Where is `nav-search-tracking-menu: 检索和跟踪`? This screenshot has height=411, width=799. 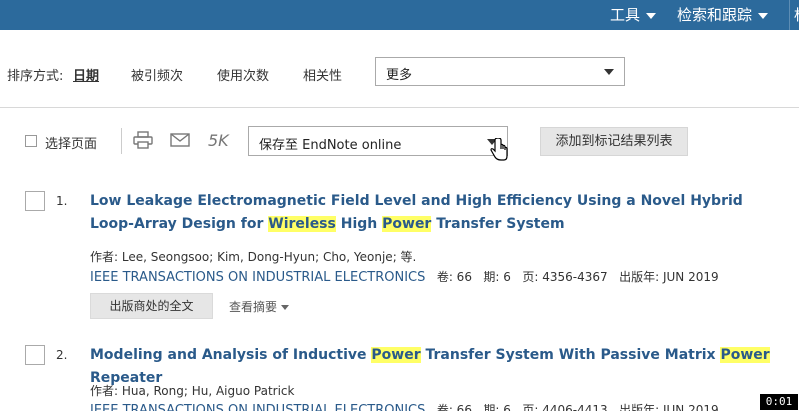 nav-search-tracking-menu: 检索和跟踪 is located at coordinates (723, 14).